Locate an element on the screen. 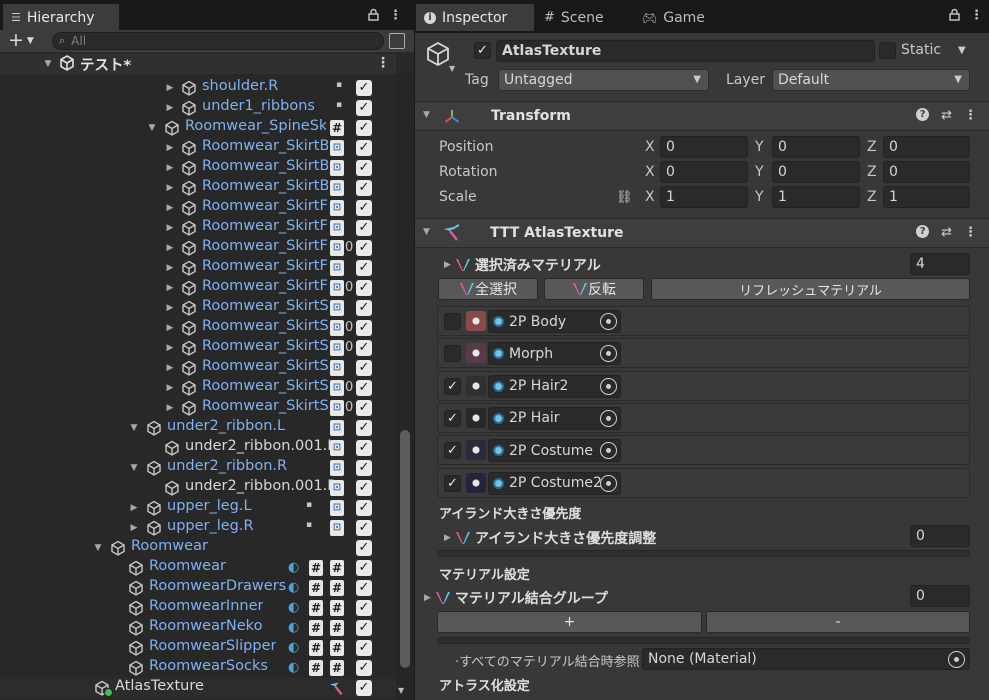  invert-button: 反転 is located at coordinates (594, 289).